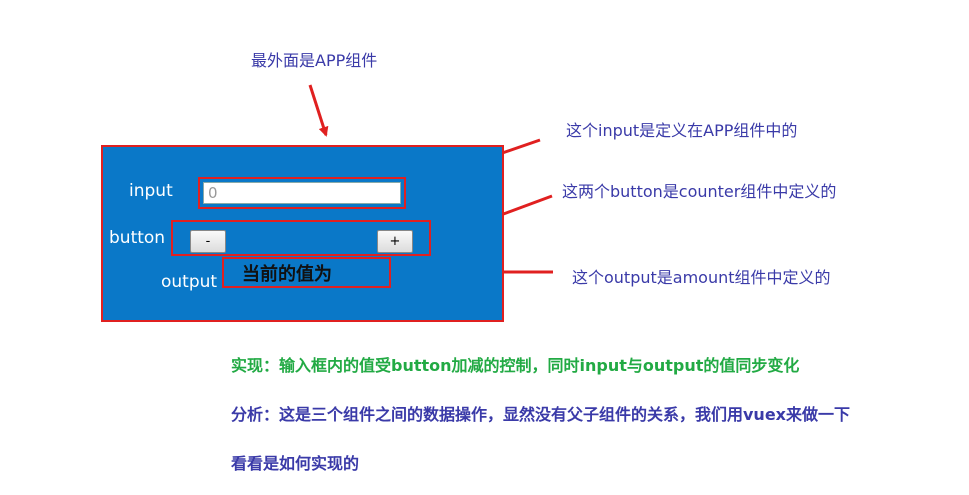 The image size is (969, 495). Describe the element at coordinates (682, 130) in the screenshot. I see `input-note: 这个input是定义在APP组件中的` at that location.